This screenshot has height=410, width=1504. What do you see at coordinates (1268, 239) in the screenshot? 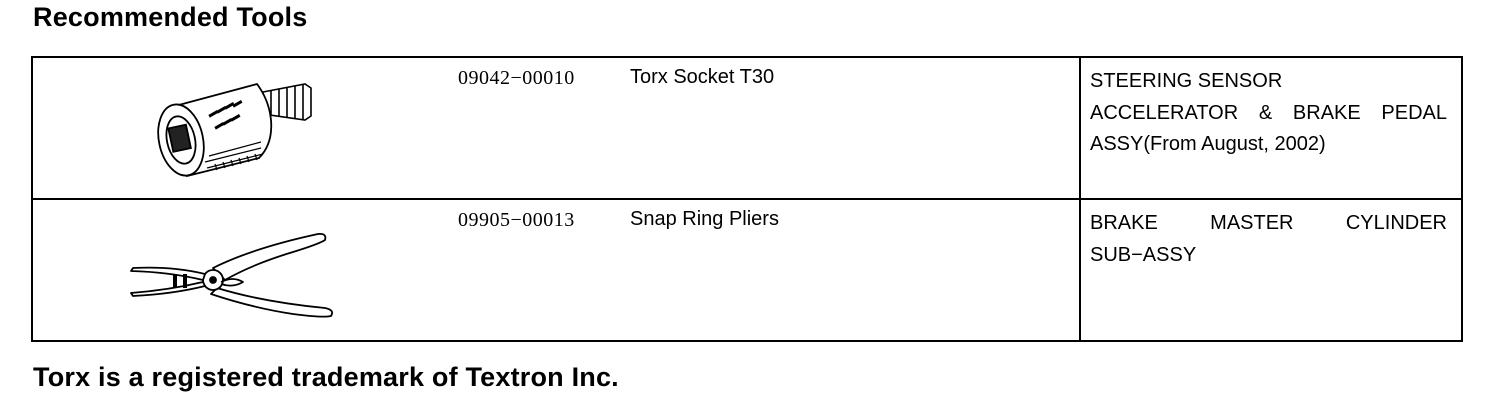
I see `tool-usage: BRAKE MASTER CYLINDER SUB−ASSY` at bounding box center [1268, 239].